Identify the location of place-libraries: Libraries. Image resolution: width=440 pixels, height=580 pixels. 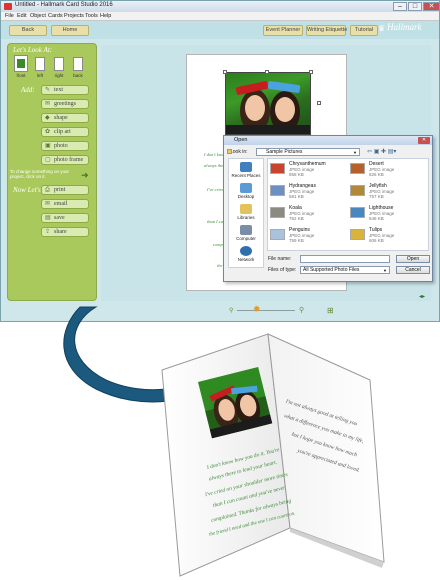
(246, 212).